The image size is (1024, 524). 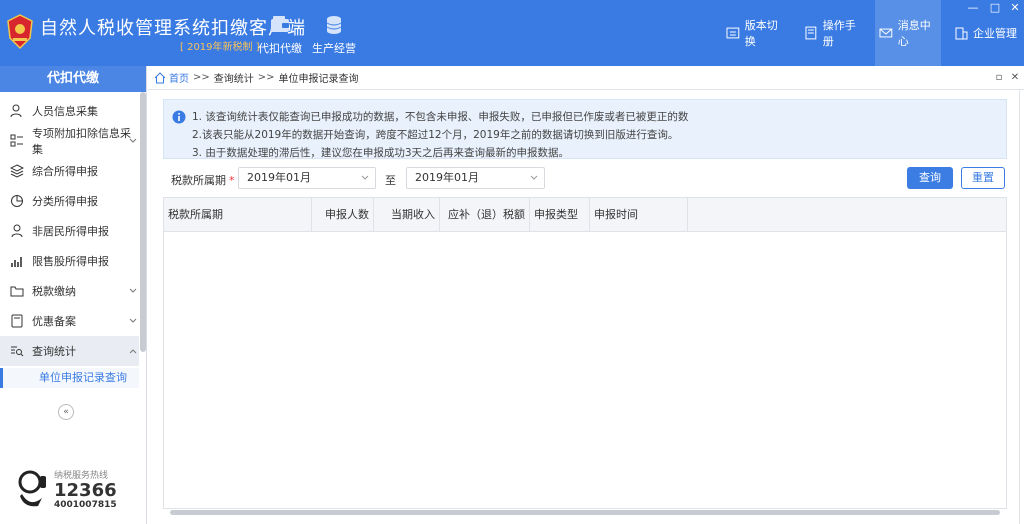 What do you see at coordinates (318, 79) in the screenshot?
I see `breadcrumb-current: 单位申报记录查询` at bounding box center [318, 79].